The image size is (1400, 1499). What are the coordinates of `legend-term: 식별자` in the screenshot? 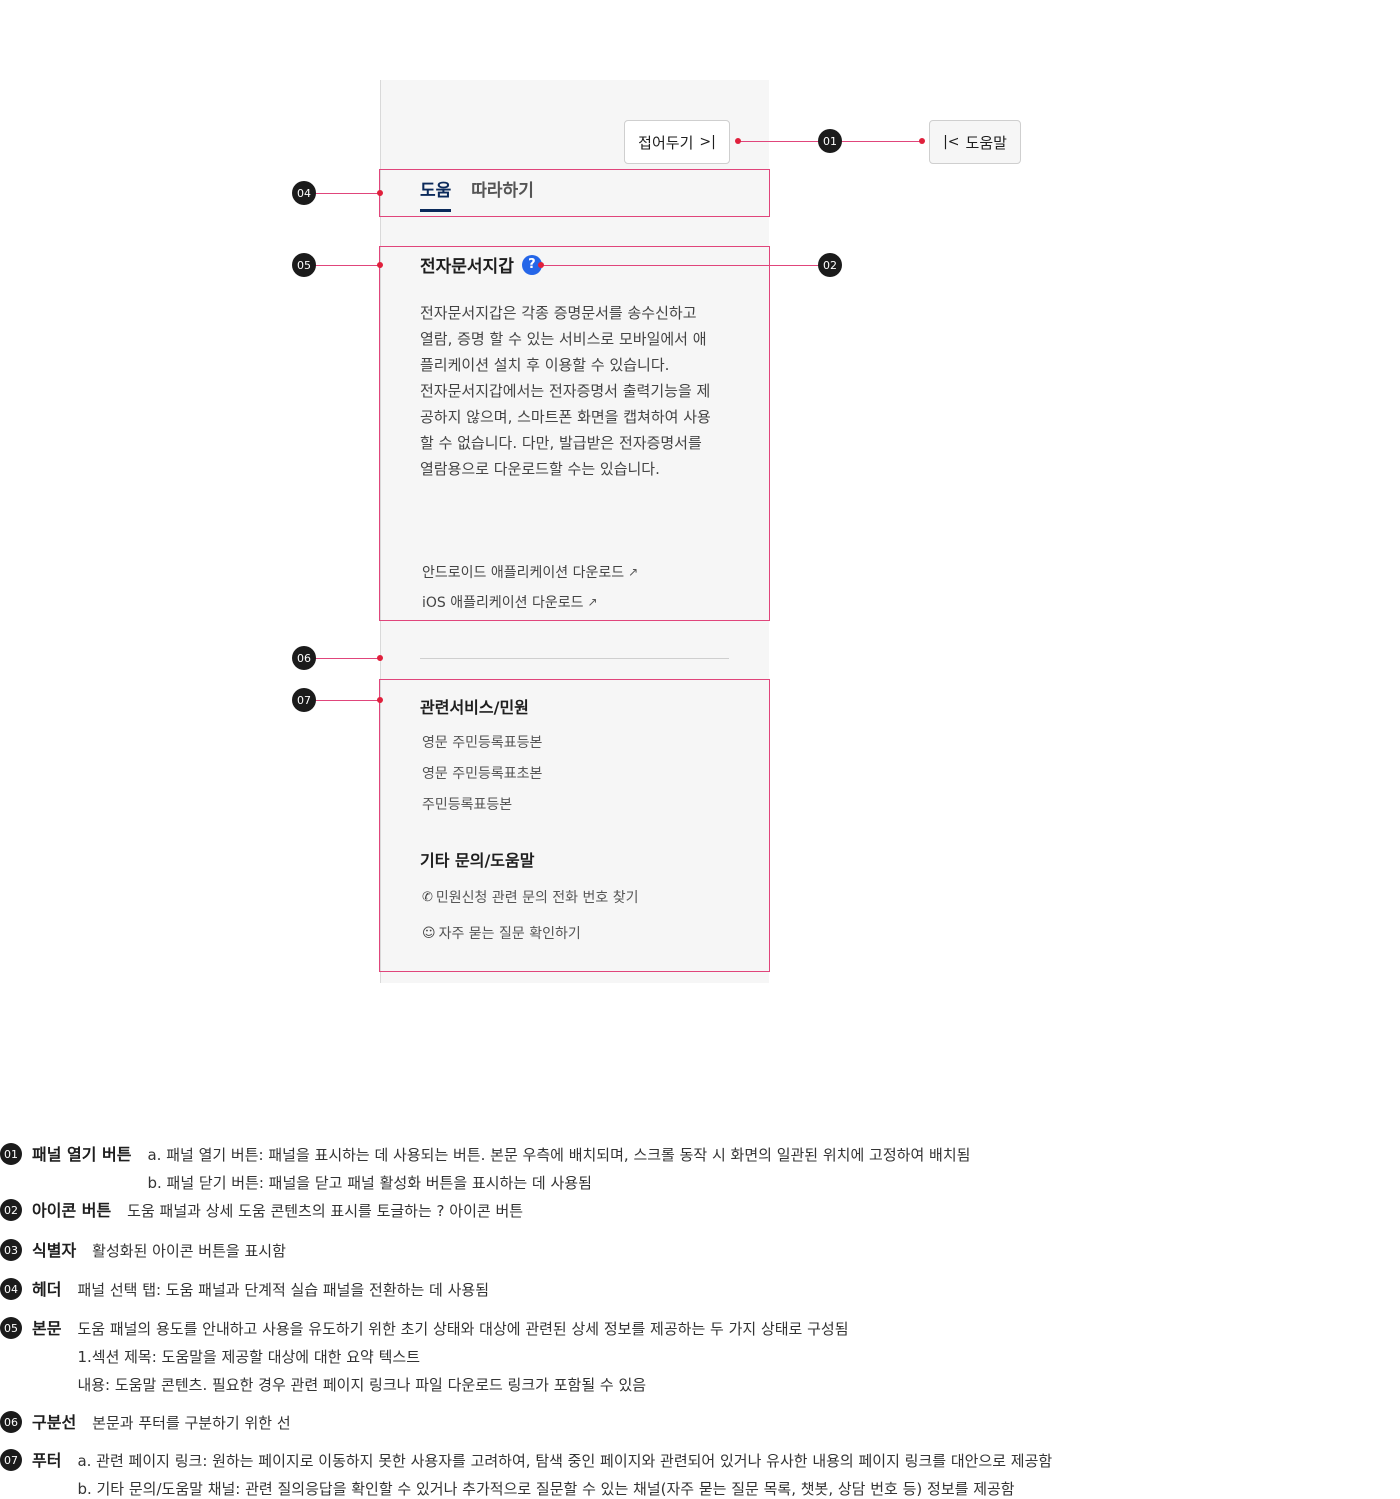 It's located at (54, 1250).